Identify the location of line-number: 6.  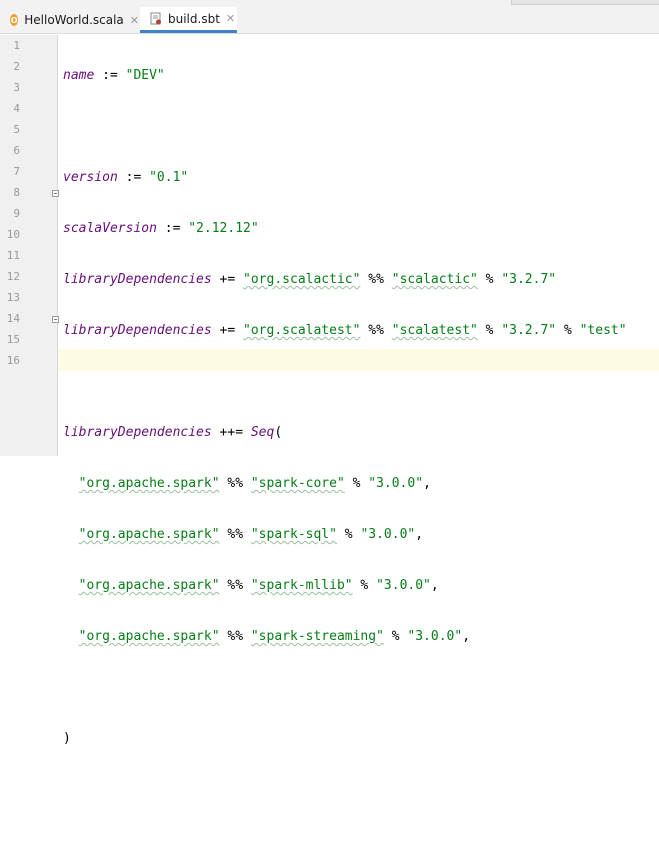
(16, 150).